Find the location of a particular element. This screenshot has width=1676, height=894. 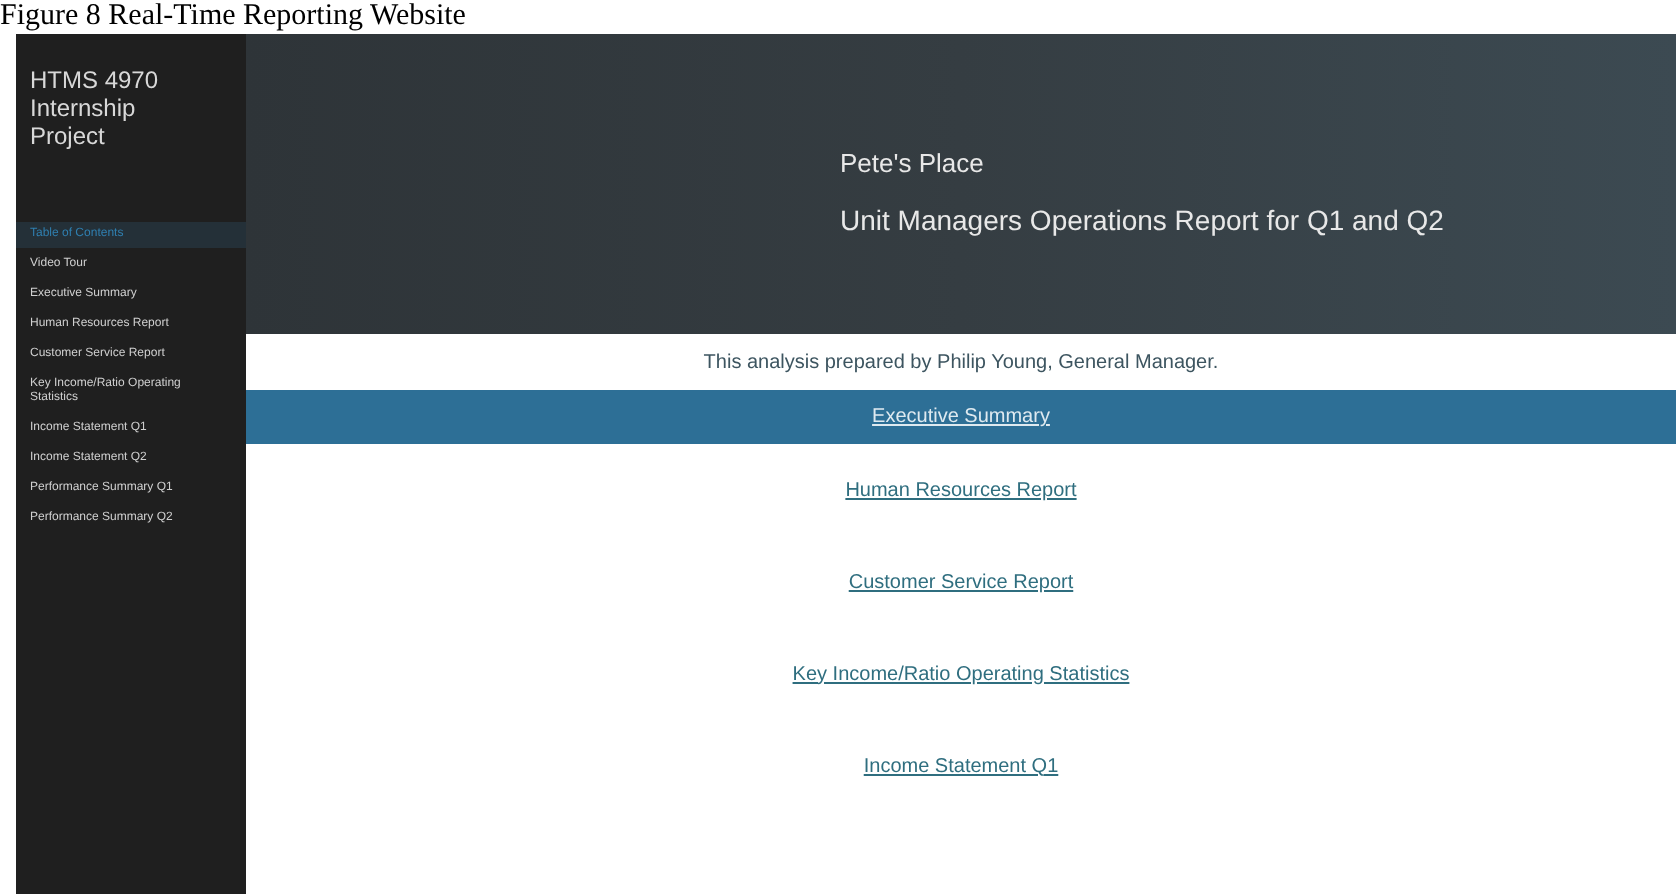

figure-caption: Figure 8 Real-Time Reporting Website is located at coordinates (233, 17).